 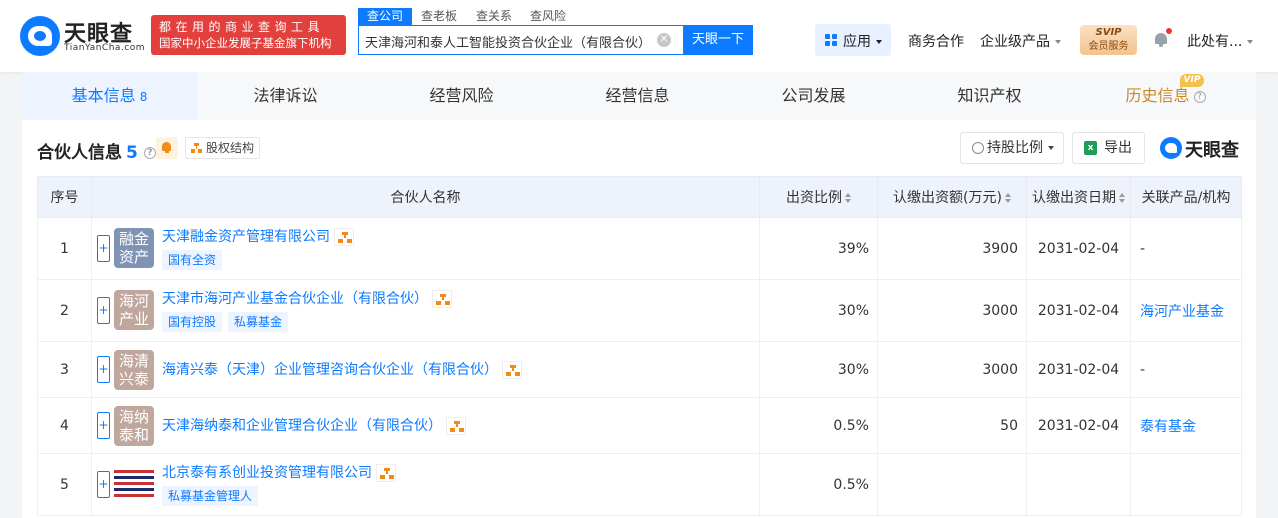 What do you see at coordinates (1186, 369) in the screenshot?
I see `related-cell: -` at bounding box center [1186, 369].